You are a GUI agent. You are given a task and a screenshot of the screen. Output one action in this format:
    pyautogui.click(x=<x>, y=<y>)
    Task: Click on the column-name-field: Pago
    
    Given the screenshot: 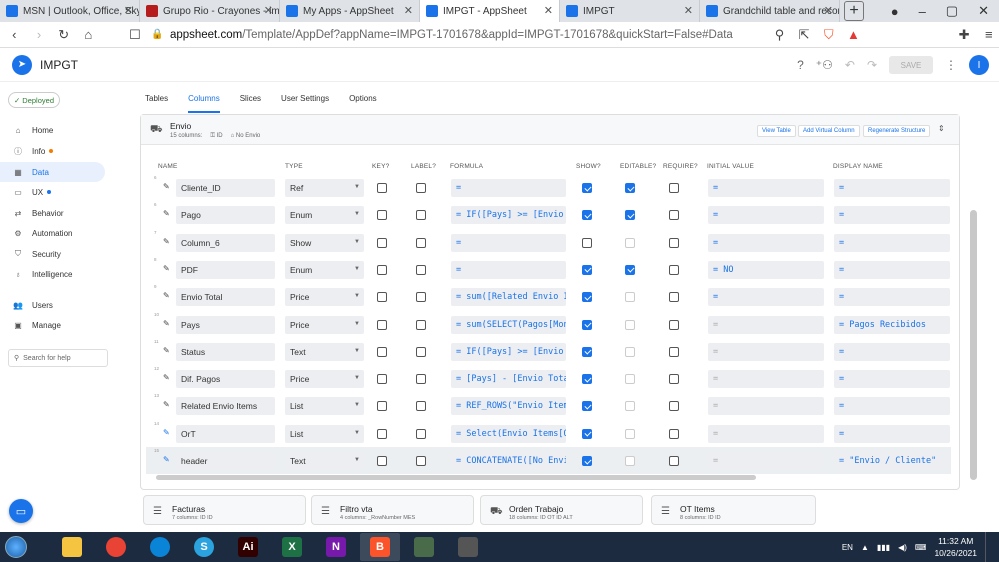 What is the action you would take?
    pyautogui.click(x=225, y=215)
    